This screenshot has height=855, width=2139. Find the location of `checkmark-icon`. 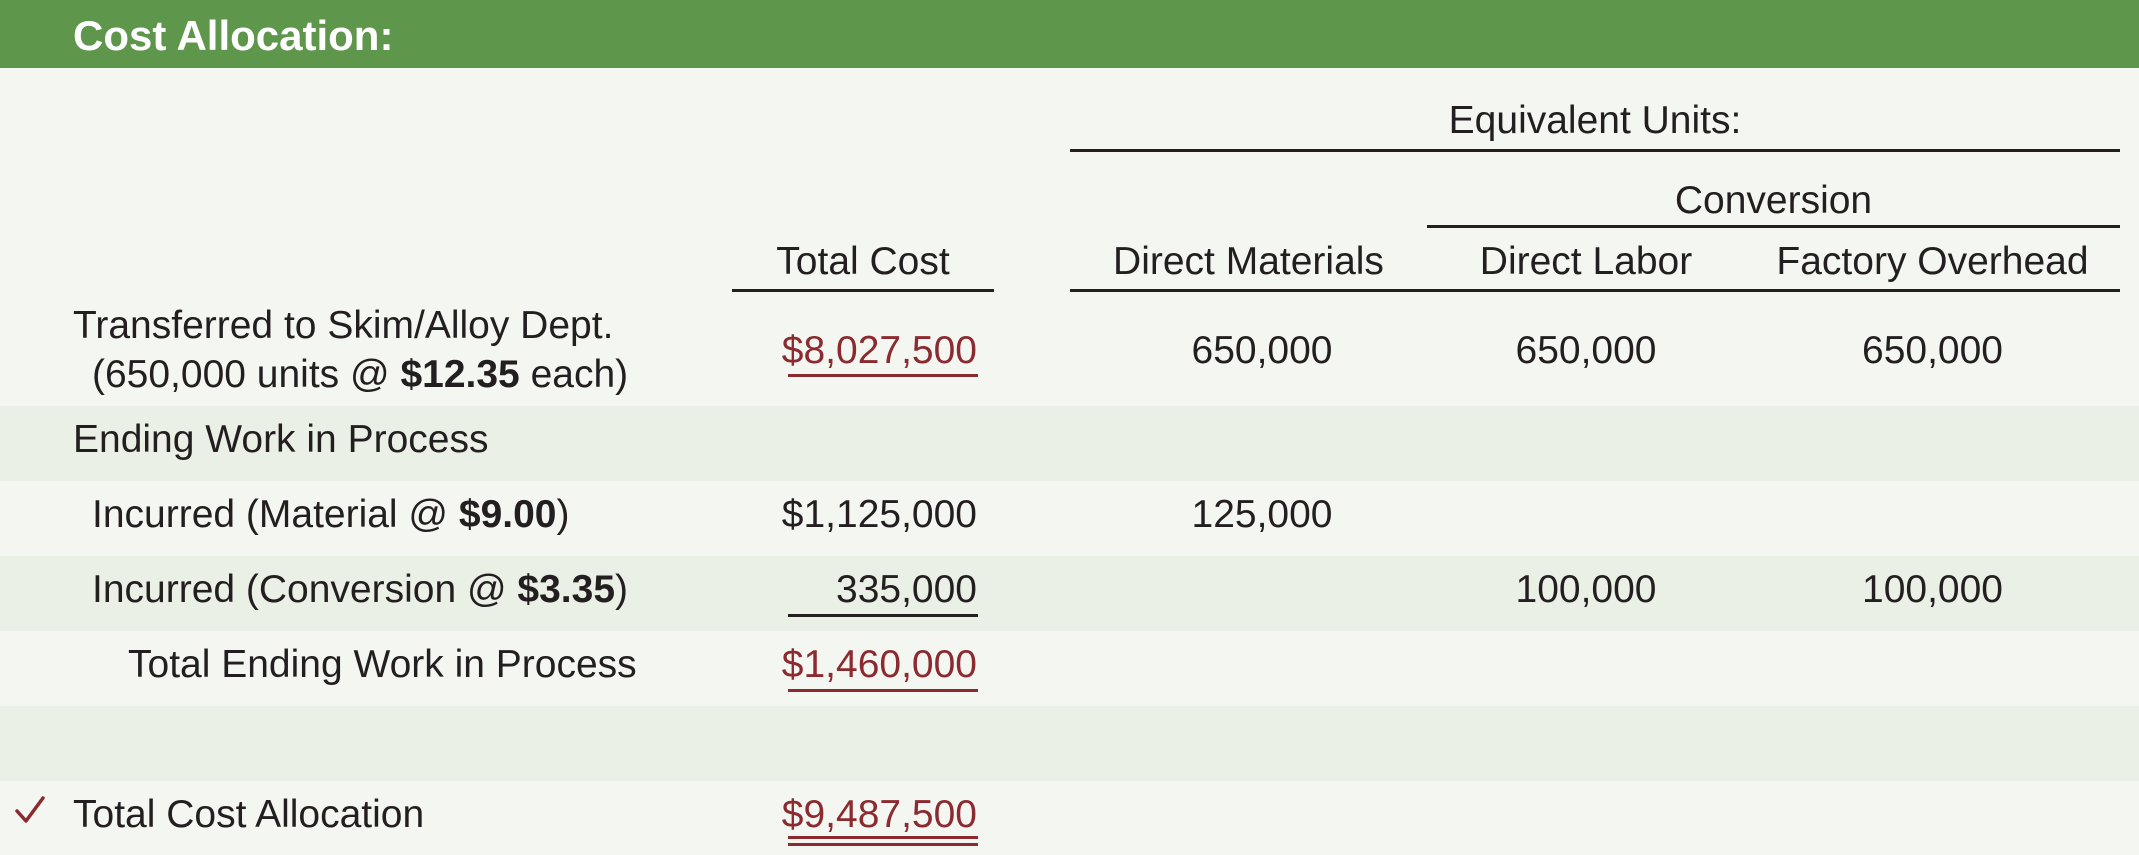

checkmark-icon is located at coordinates (30, 809).